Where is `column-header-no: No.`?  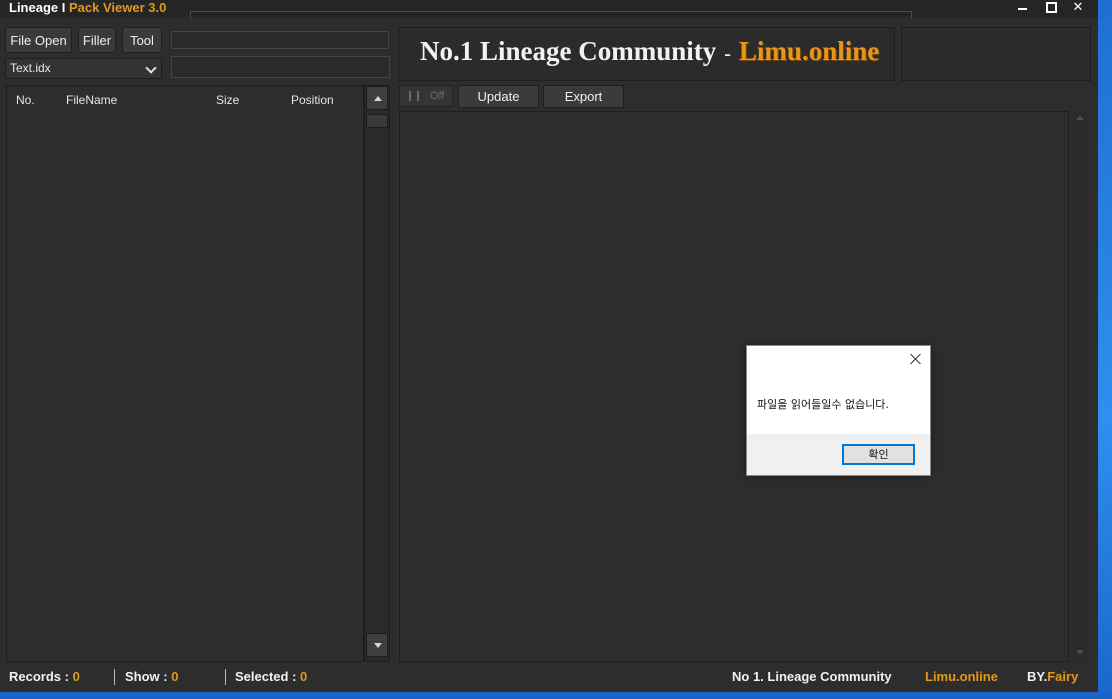 column-header-no: No. is located at coordinates (25, 100).